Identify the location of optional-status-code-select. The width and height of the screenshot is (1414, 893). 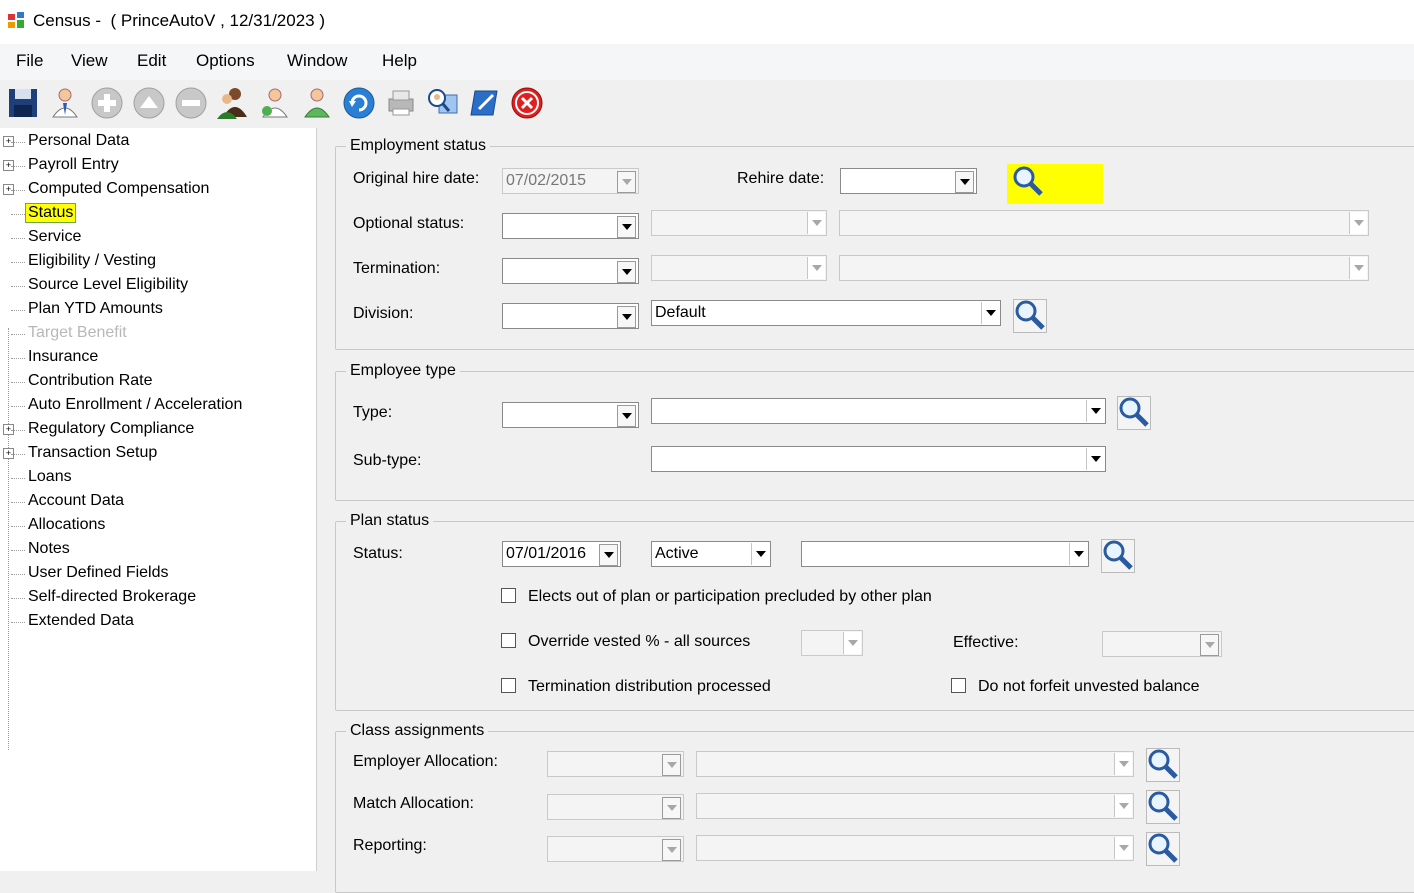
(739, 223).